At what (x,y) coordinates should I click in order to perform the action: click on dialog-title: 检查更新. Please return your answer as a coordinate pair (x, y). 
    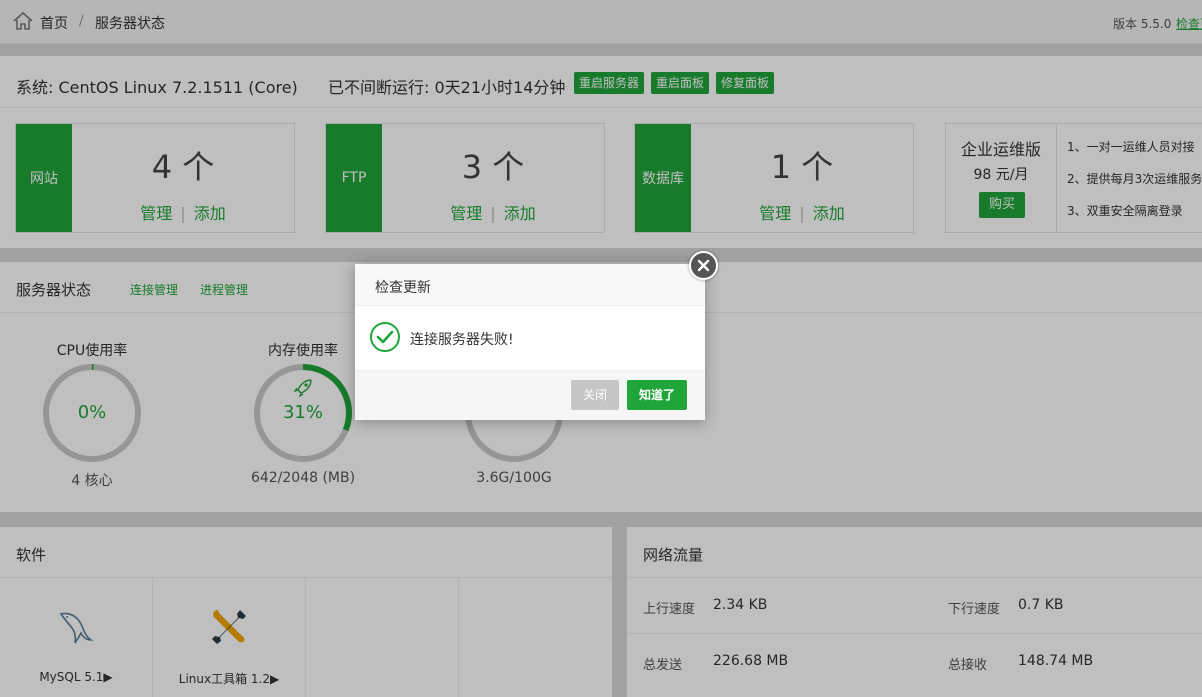
    Looking at the image, I should click on (403, 288).